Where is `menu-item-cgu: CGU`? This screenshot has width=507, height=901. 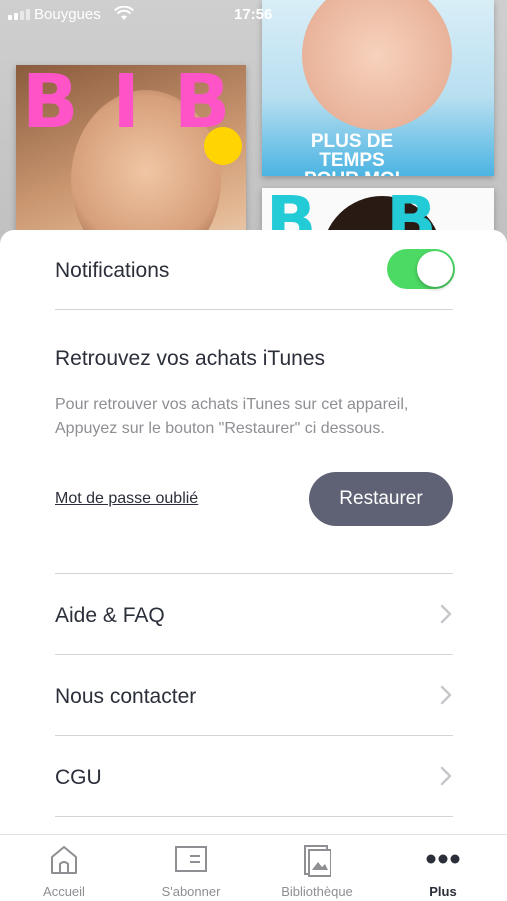
menu-item-cgu: CGU is located at coordinates (254, 776).